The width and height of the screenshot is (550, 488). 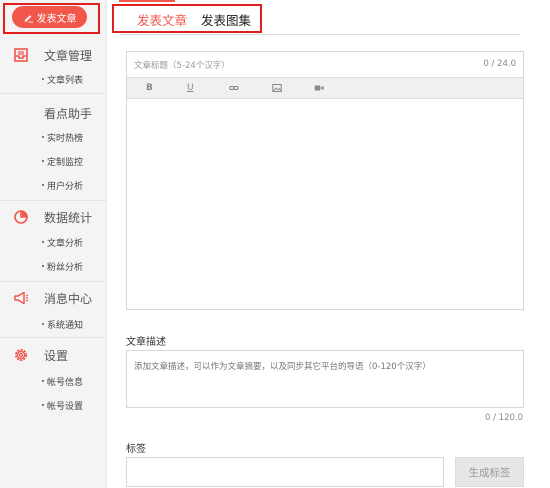 What do you see at coordinates (56, 355) in the screenshot?
I see `nav-section-label: 设置` at bounding box center [56, 355].